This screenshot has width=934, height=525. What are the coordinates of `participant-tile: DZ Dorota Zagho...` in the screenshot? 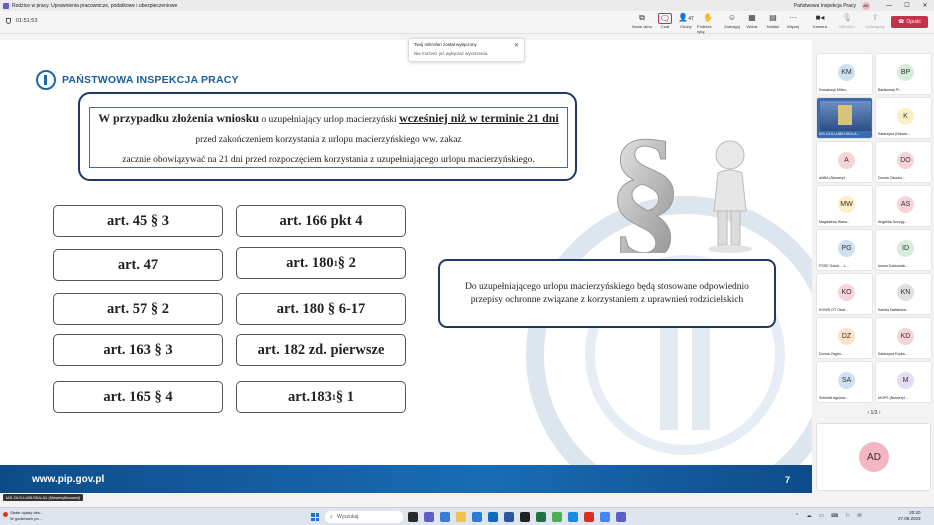 It's located at (844, 338).